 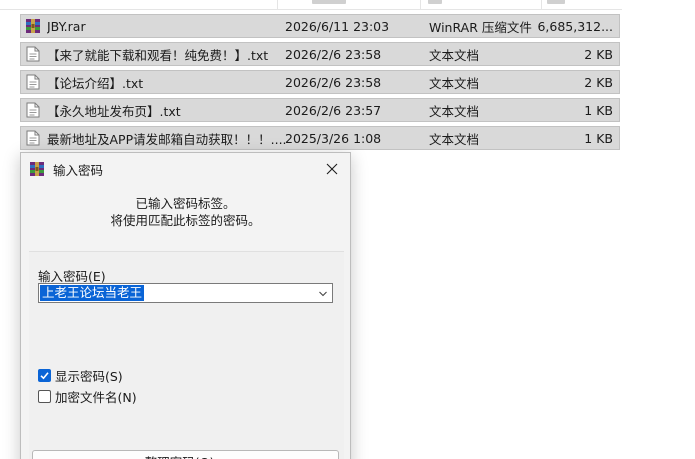 What do you see at coordinates (185, 212) in the screenshot?
I see `dialog-info: 已输入密码标签。 将使用匹配此标签的密码。` at bounding box center [185, 212].